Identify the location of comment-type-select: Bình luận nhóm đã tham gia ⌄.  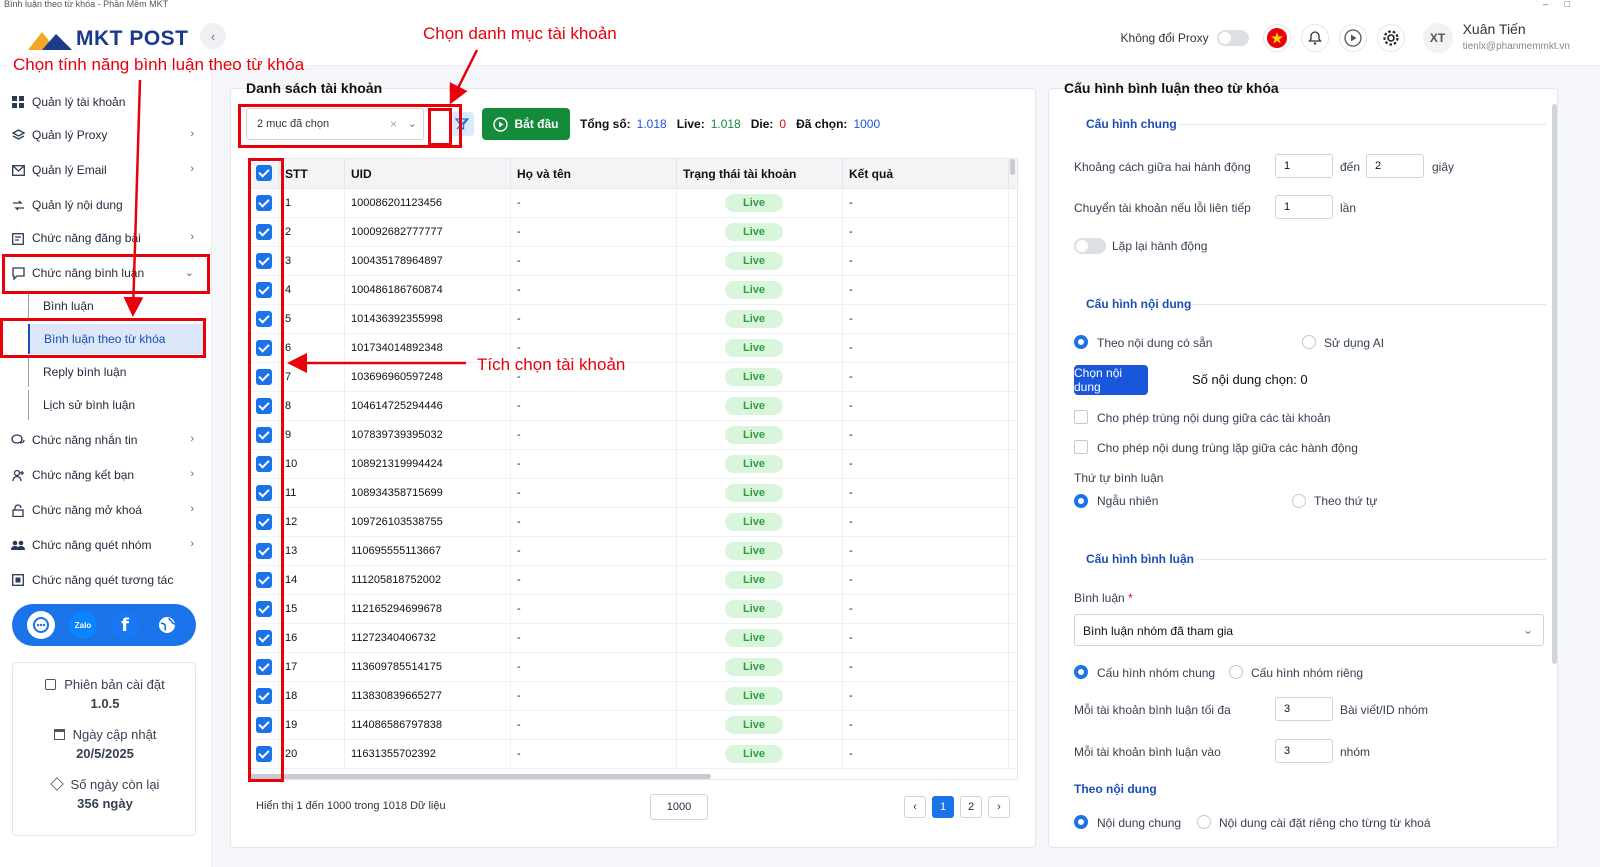
(1309, 630).